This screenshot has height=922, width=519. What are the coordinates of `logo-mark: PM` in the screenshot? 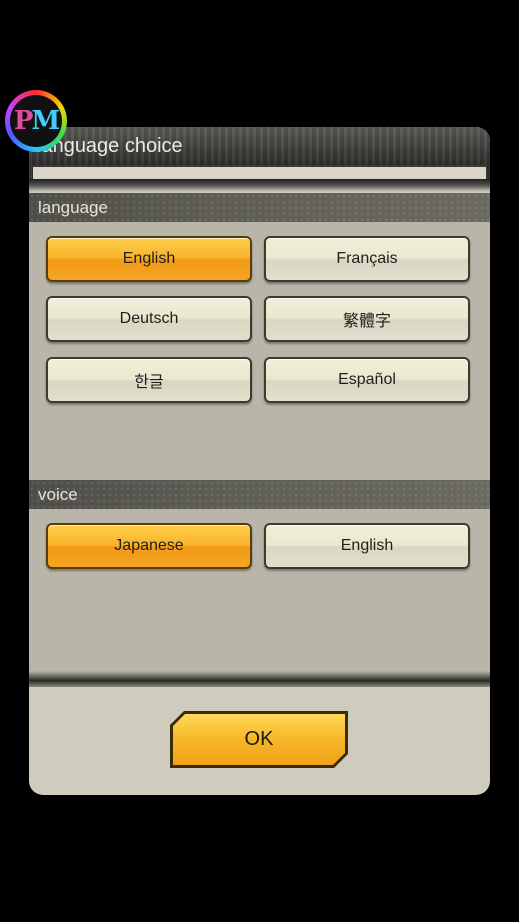 It's located at (36, 121).